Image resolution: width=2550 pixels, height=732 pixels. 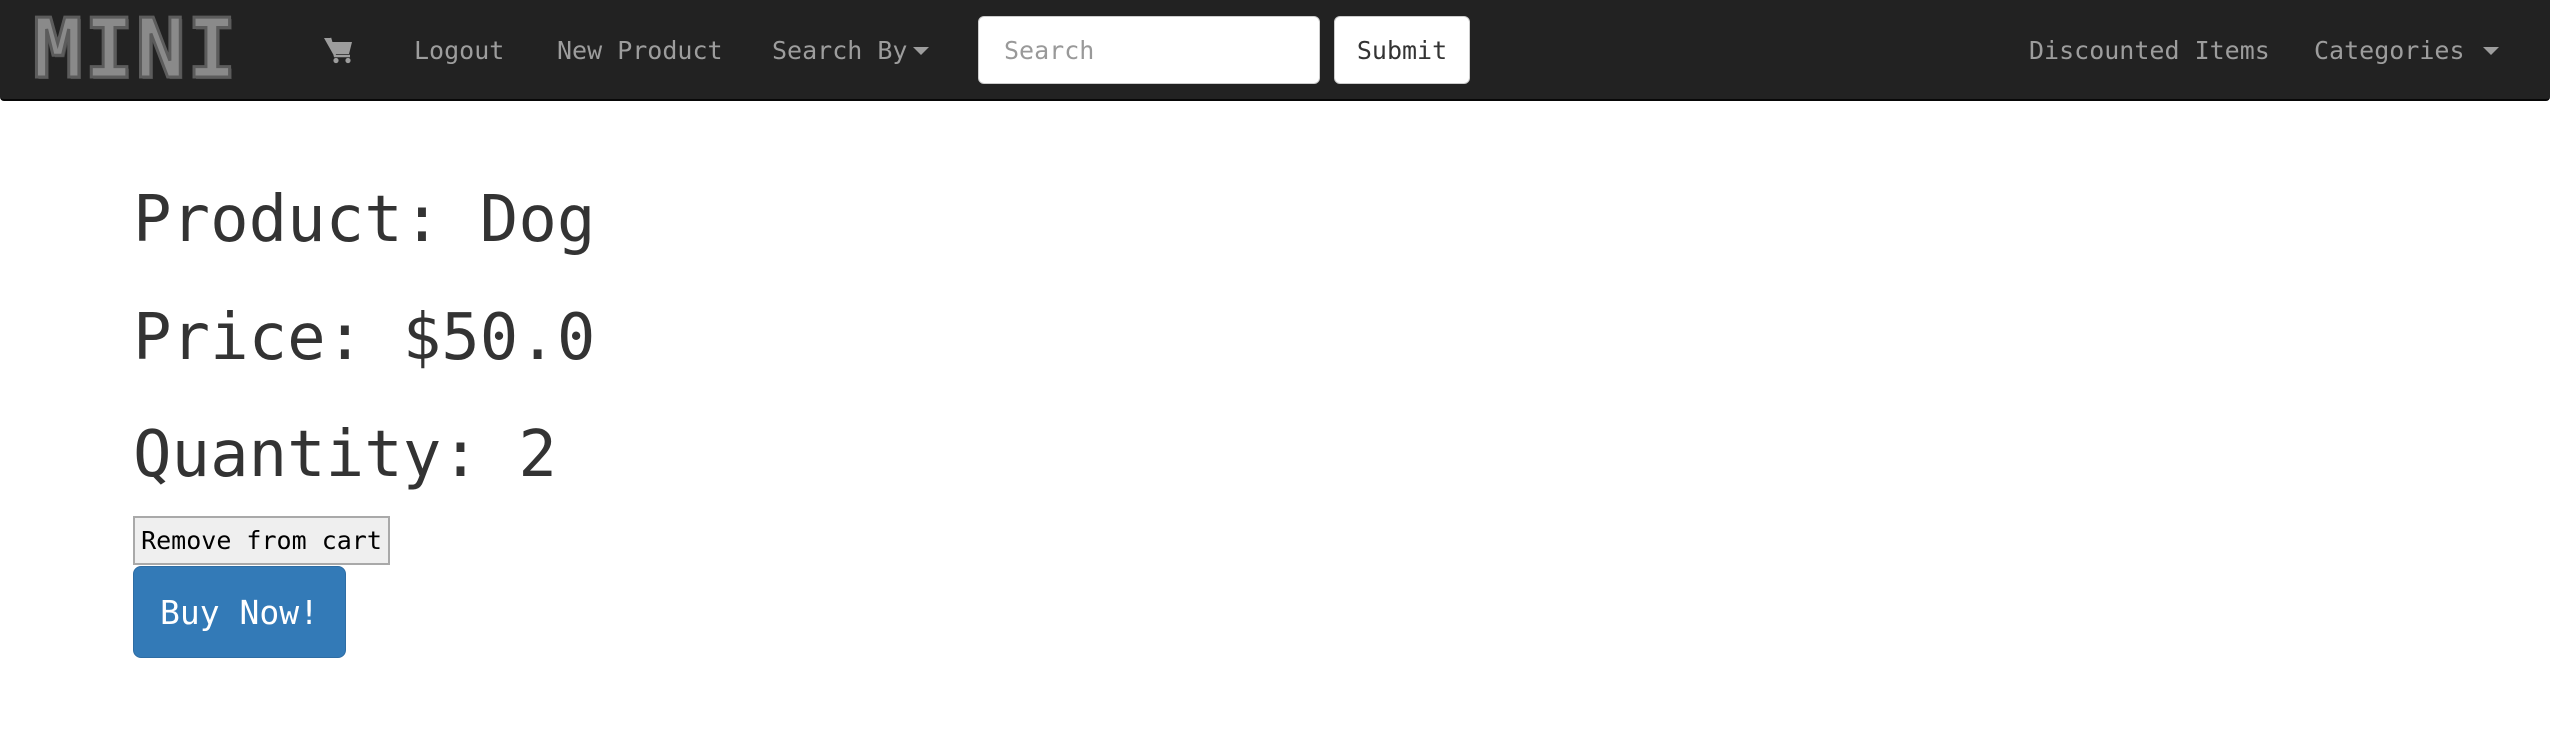 I want to click on categories-dropdown: Categories, so click(x=2406, y=50).